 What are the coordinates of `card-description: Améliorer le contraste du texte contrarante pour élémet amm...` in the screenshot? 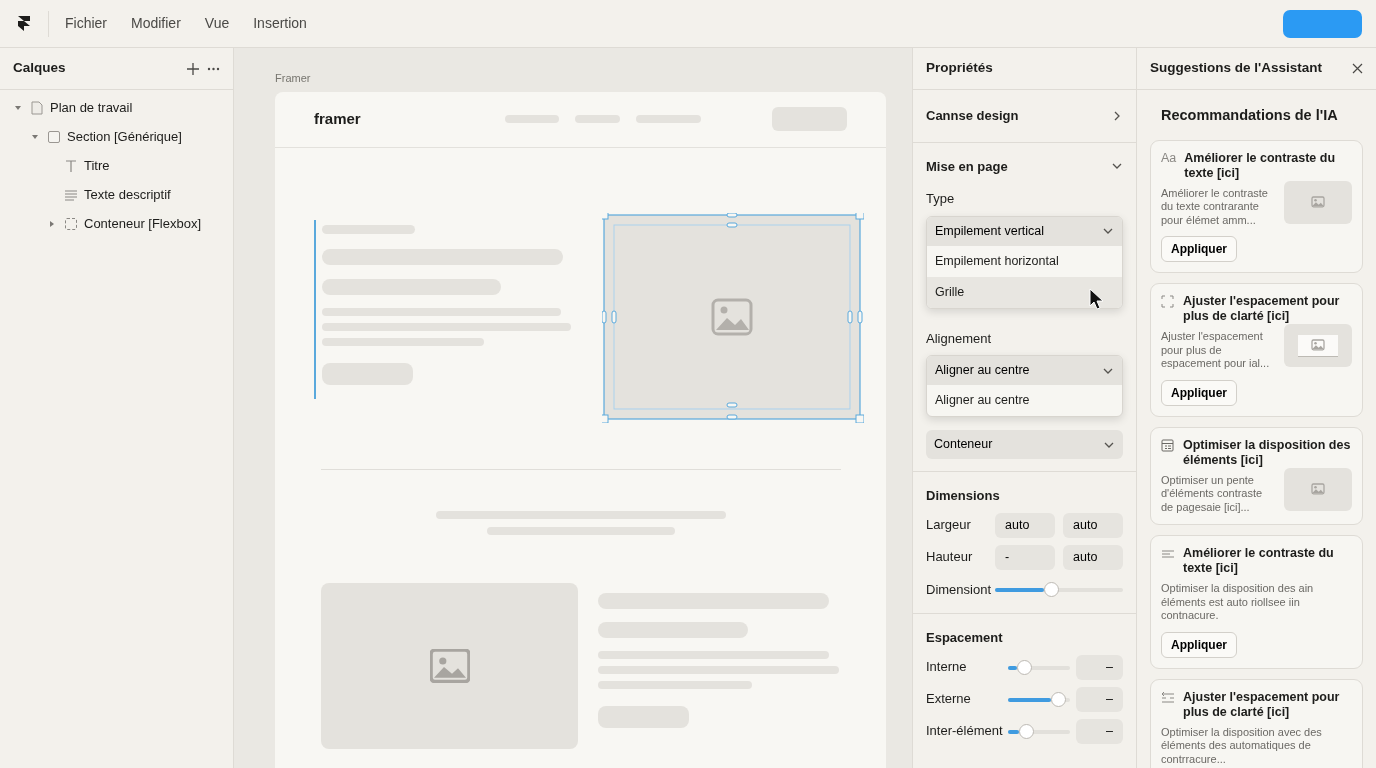 It's located at (1215, 207).